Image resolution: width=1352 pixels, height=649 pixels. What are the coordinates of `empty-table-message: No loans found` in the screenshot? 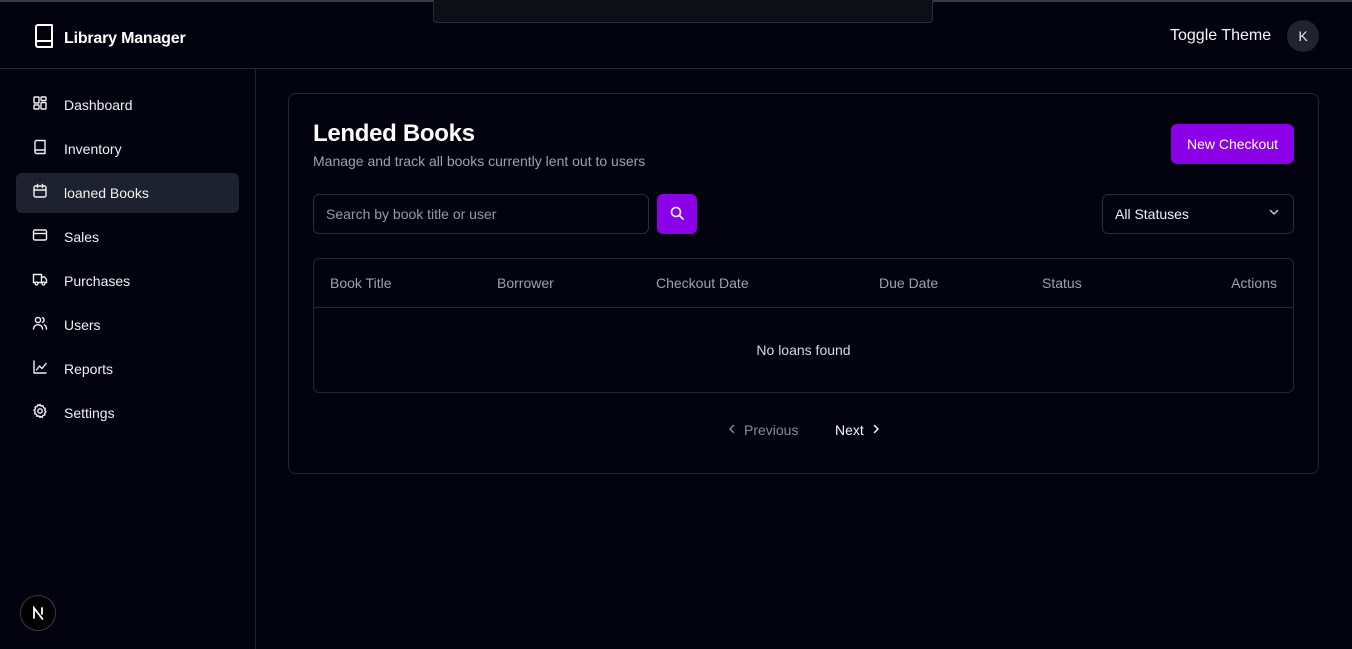 It's located at (803, 350).